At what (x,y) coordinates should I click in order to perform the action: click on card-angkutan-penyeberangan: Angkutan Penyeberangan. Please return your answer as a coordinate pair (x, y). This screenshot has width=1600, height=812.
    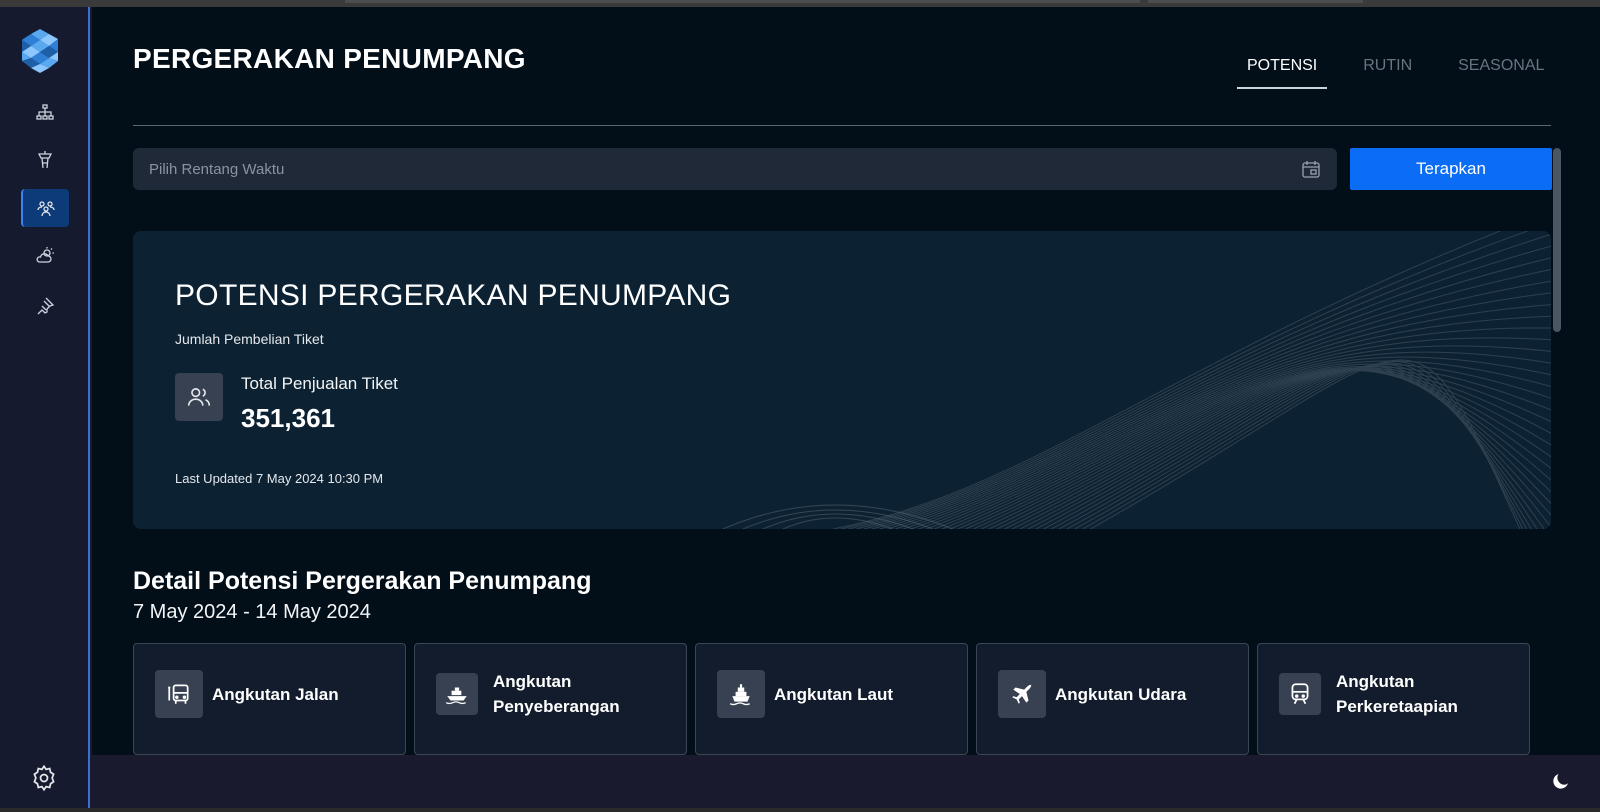
    Looking at the image, I should click on (550, 699).